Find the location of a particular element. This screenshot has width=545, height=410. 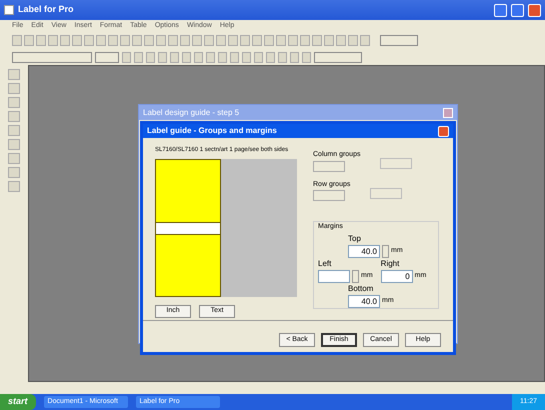

maximize-button is located at coordinates (517, 10).